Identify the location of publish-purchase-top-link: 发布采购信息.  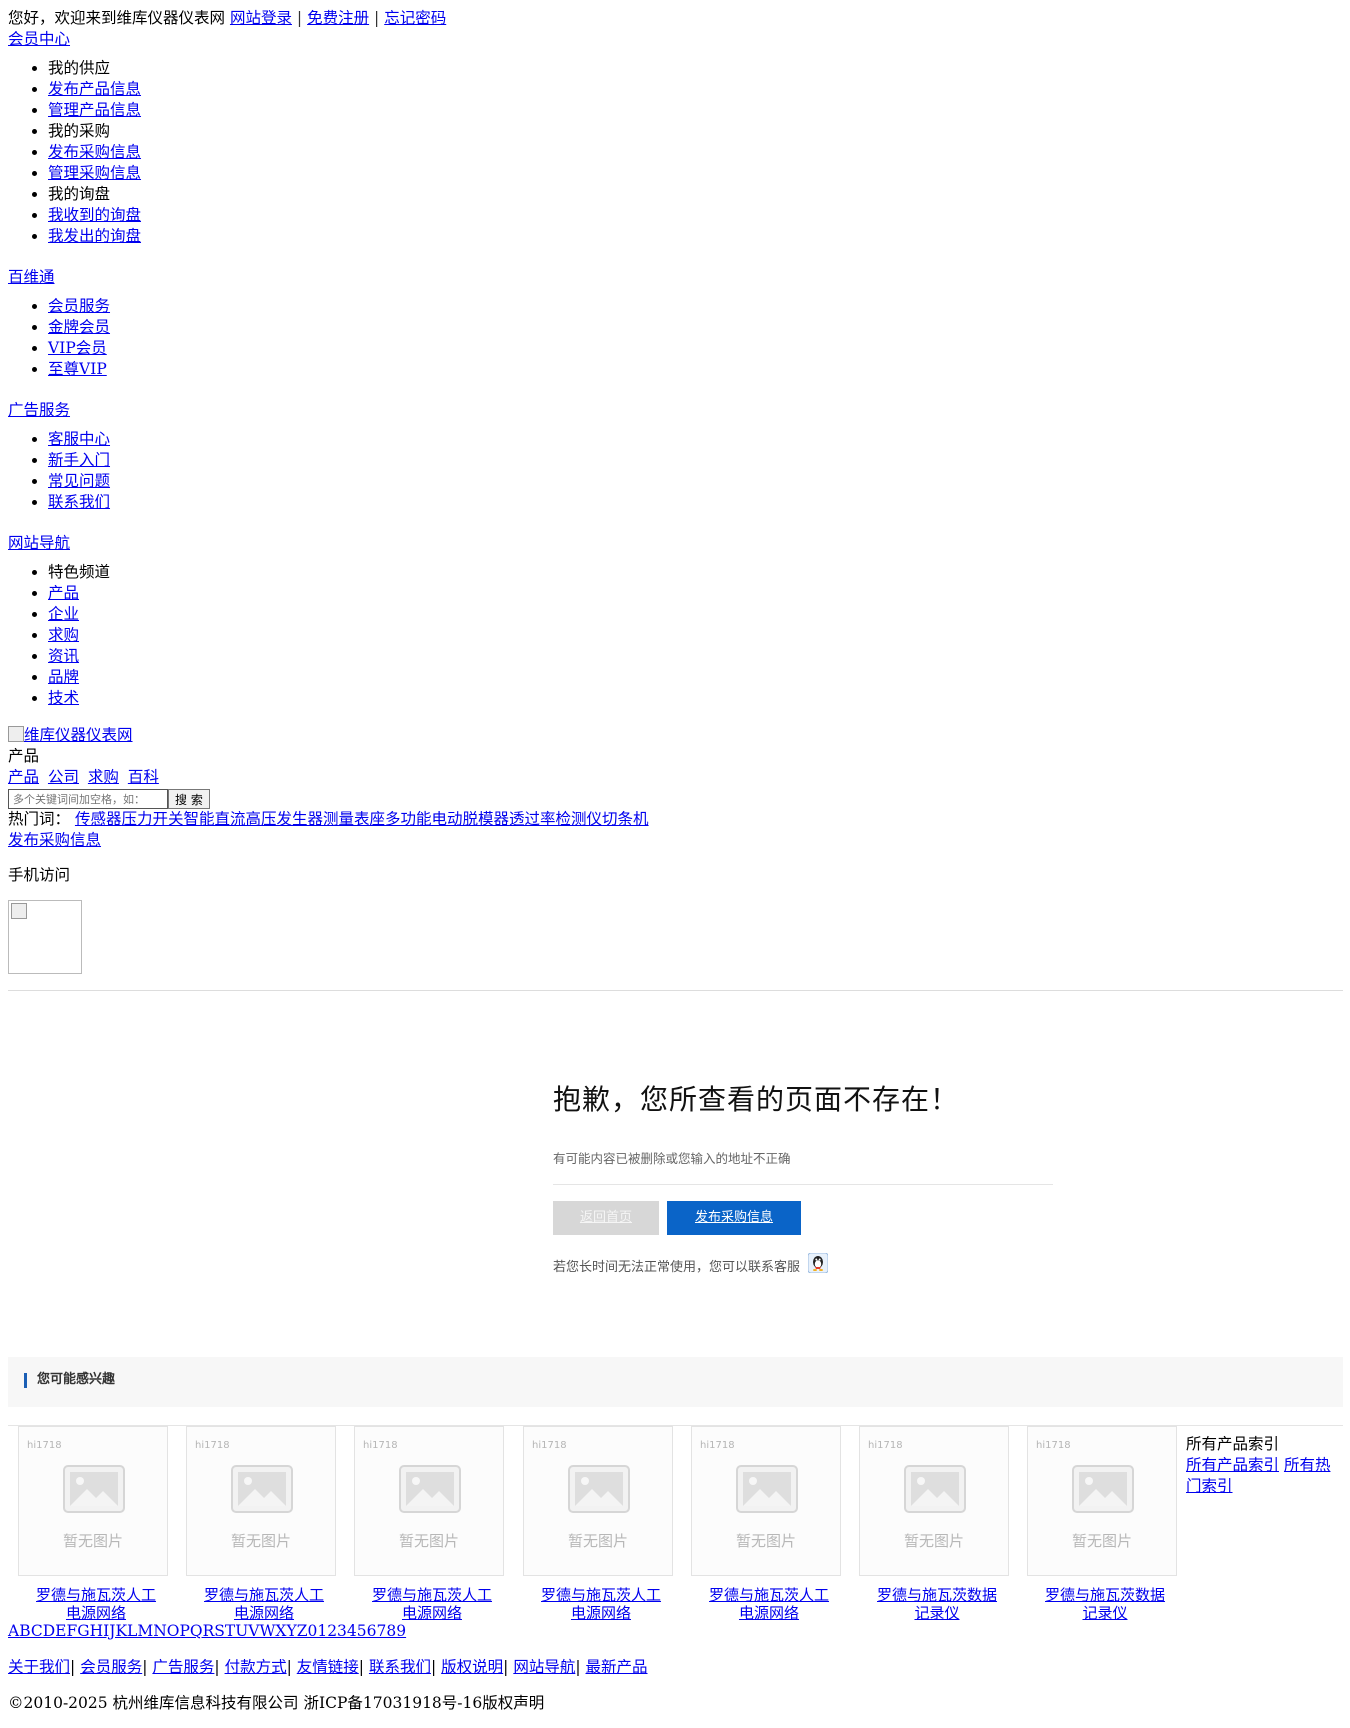
(54, 840).